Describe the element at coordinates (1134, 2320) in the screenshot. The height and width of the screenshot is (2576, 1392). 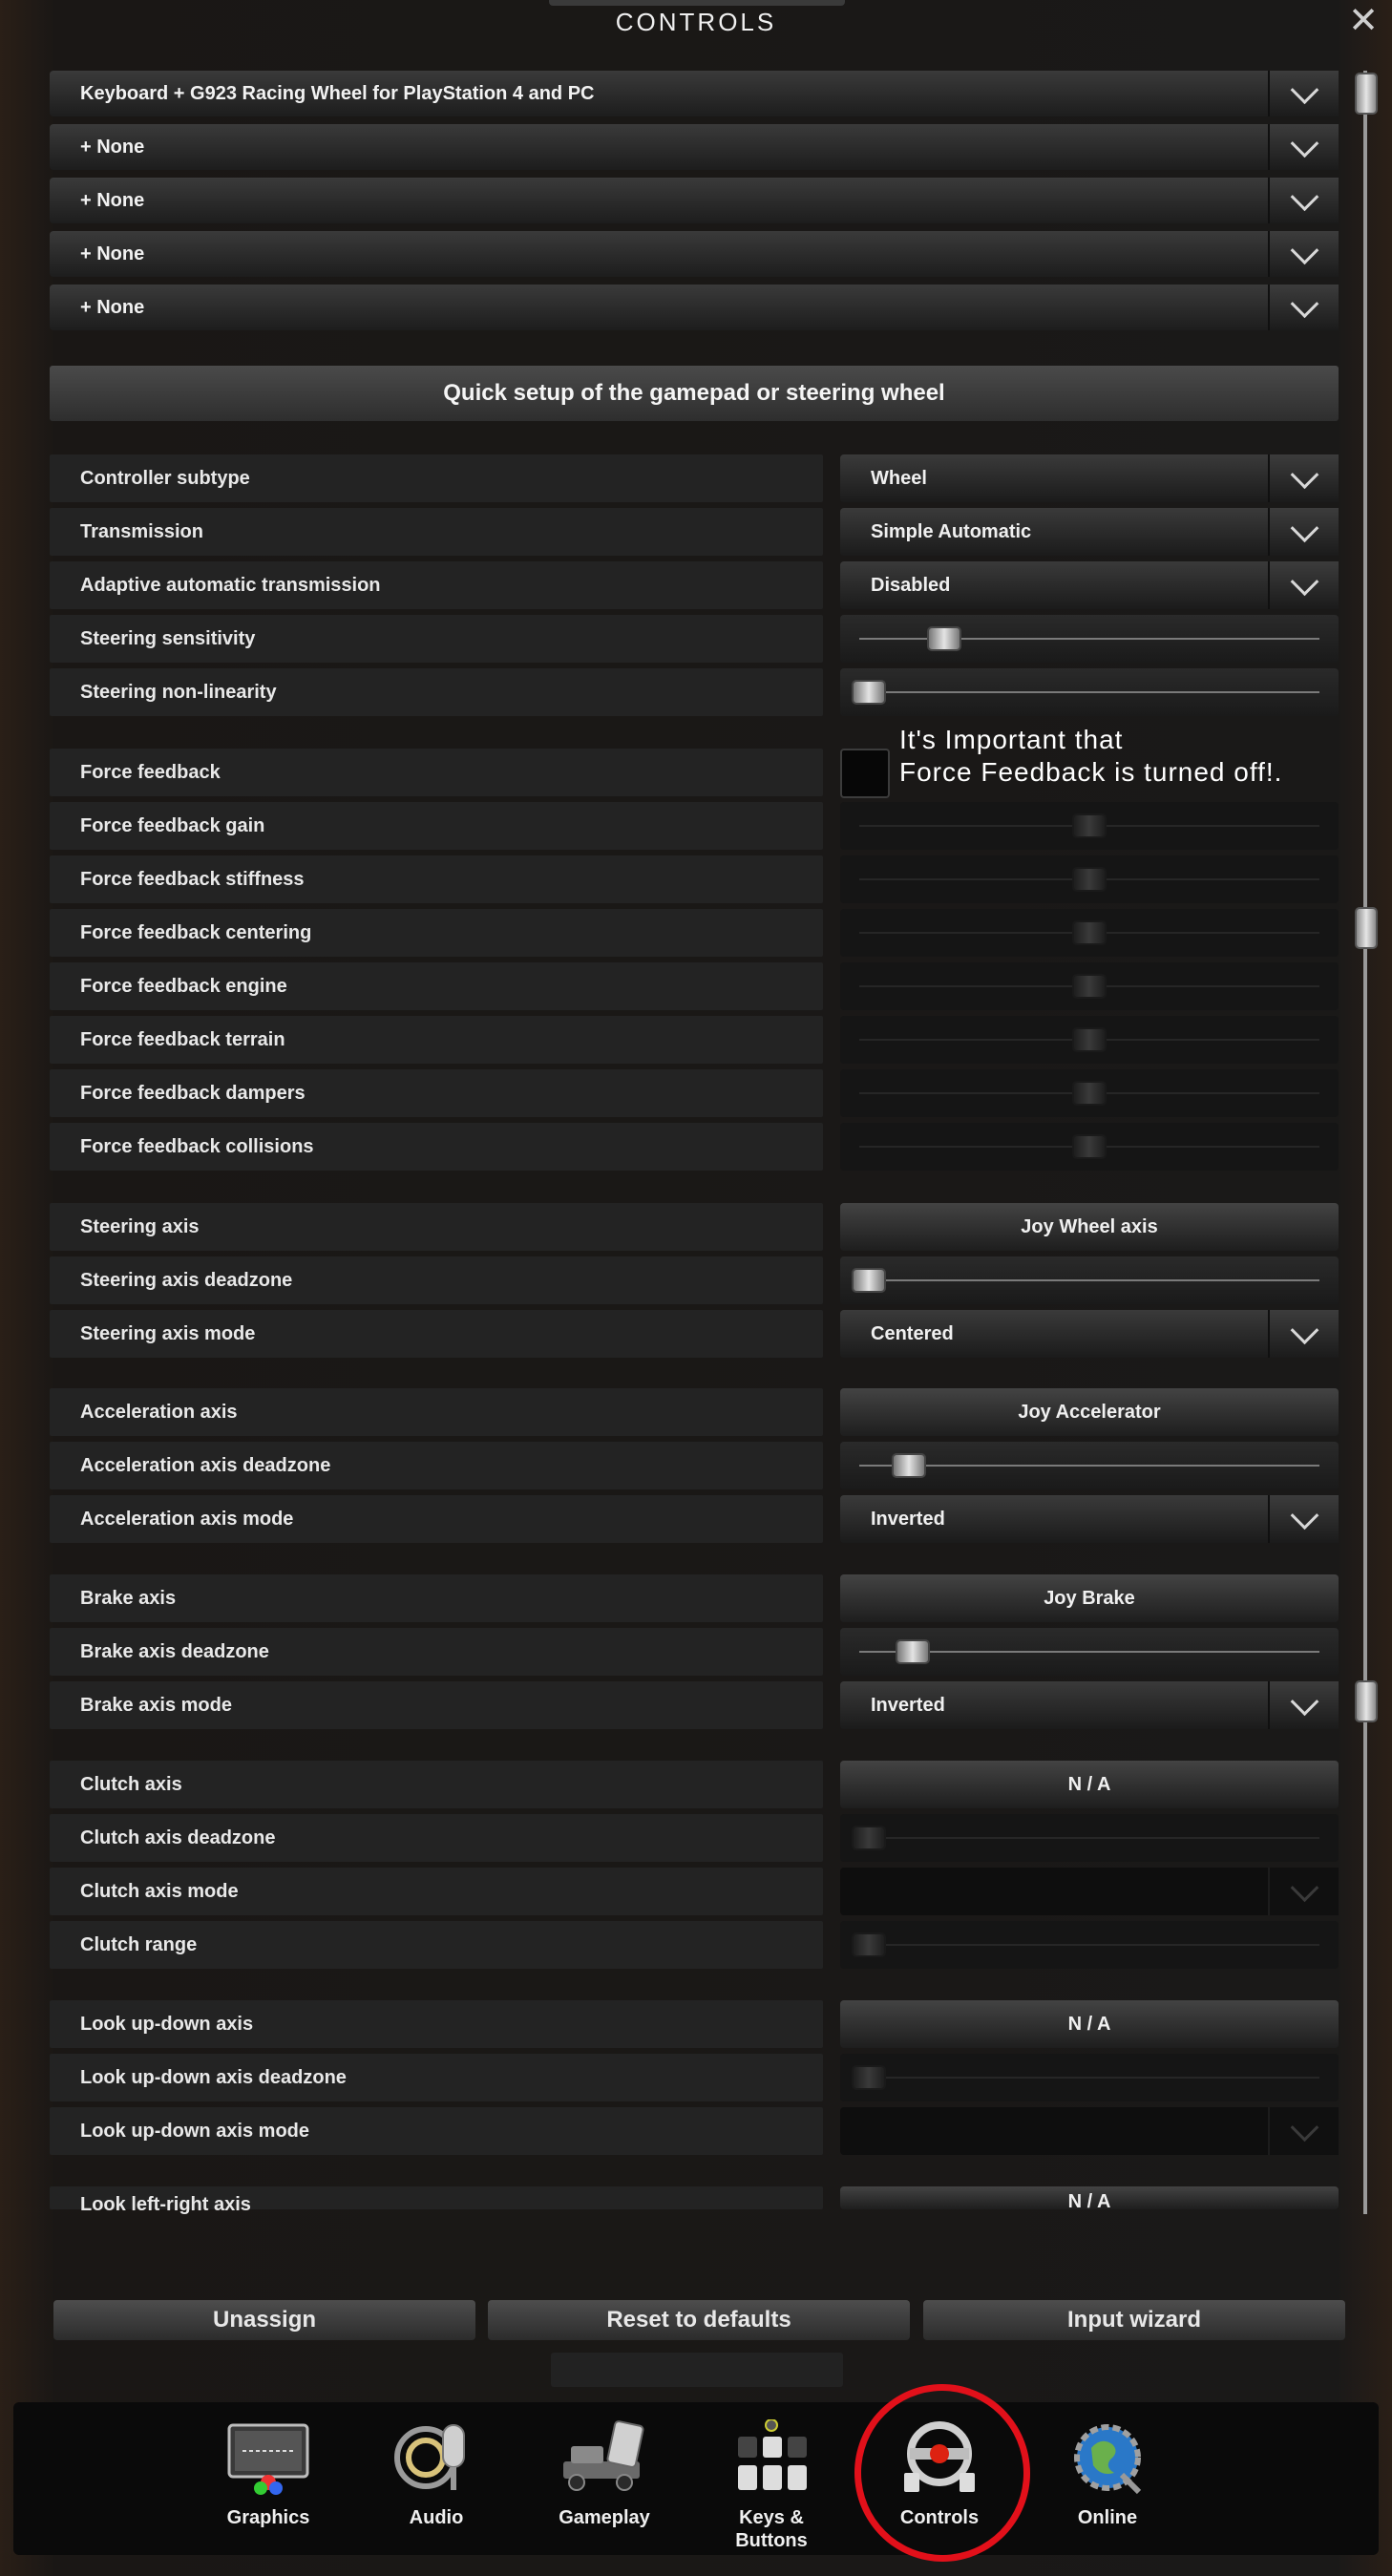
I see `input-wizard-button: Input wizard` at that location.